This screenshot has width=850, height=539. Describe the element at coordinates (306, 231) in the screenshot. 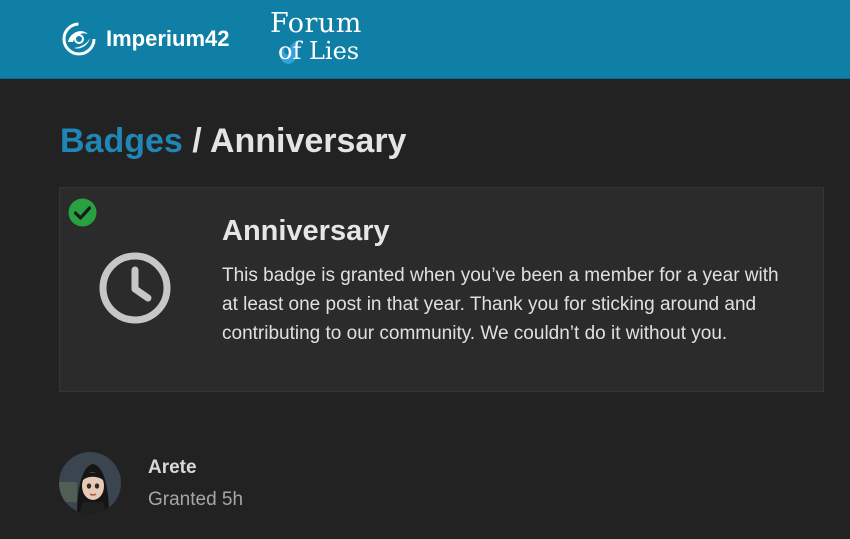

I see `badge-title: Anniversary` at that location.